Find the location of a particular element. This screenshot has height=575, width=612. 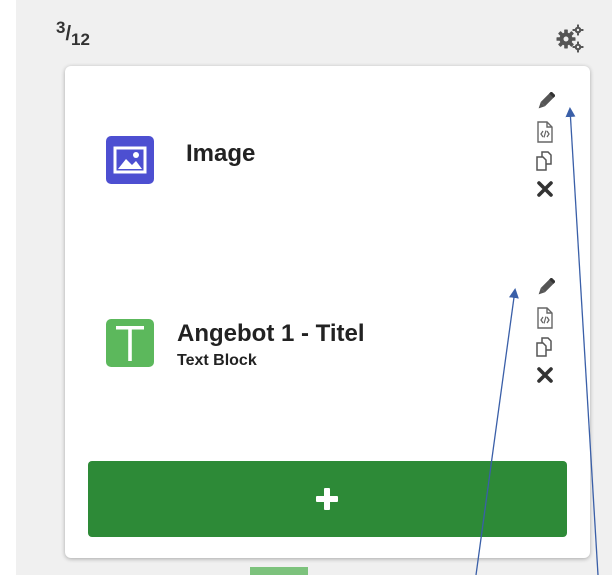

block-type-label: Text Block is located at coordinates (217, 360).